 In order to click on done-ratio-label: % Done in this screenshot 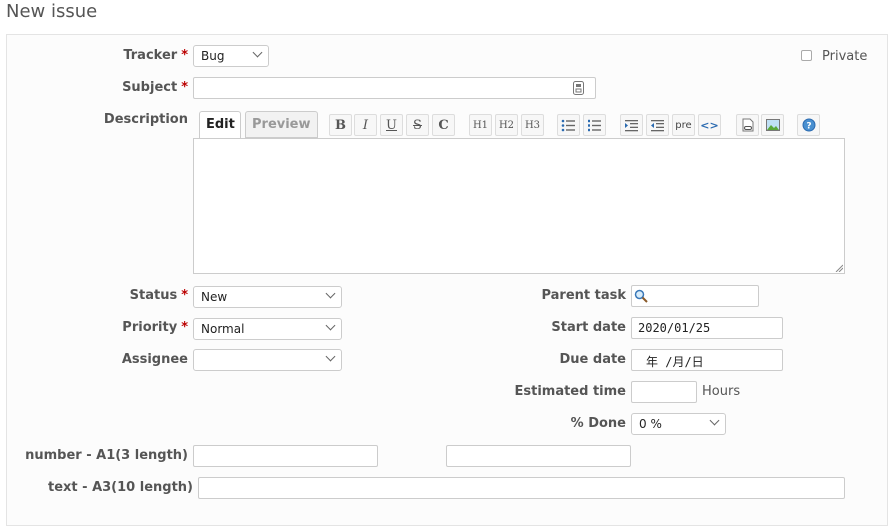, I will do `click(598, 423)`.